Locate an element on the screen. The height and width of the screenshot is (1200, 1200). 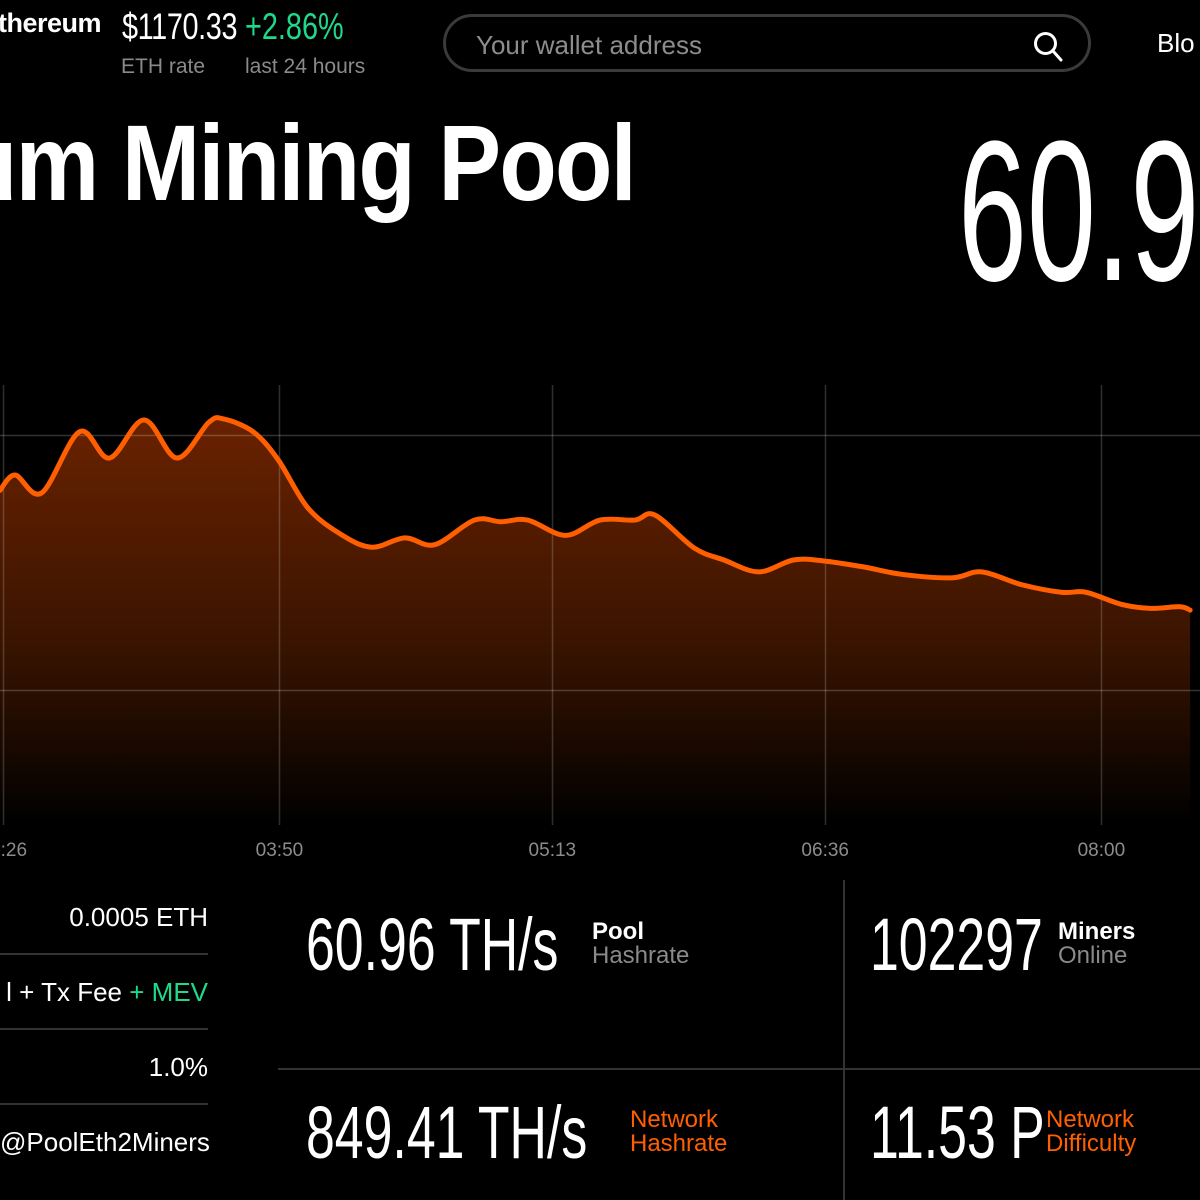
stat-network-difficulty: 11.53 P Network Difficulty is located at coordinates (1003, 1133).